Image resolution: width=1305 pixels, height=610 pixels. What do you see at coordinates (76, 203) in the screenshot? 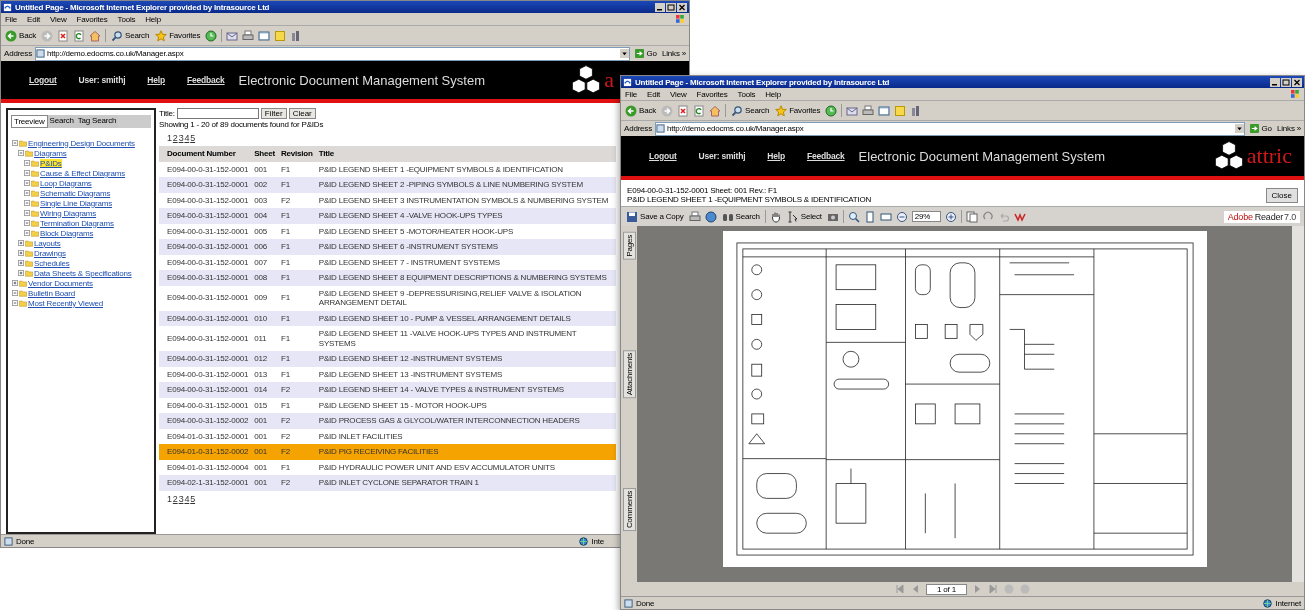
I see `tree-item: Single Line Diagrams` at bounding box center [76, 203].